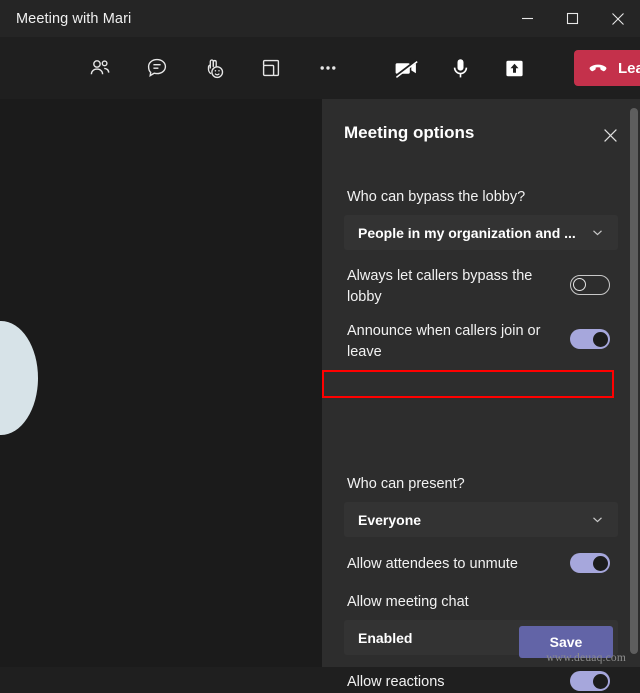  What do you see at coordinates (590, 339) in the screenshot?
I see `toggle-announce-callers` at bounding box center [590, 339].